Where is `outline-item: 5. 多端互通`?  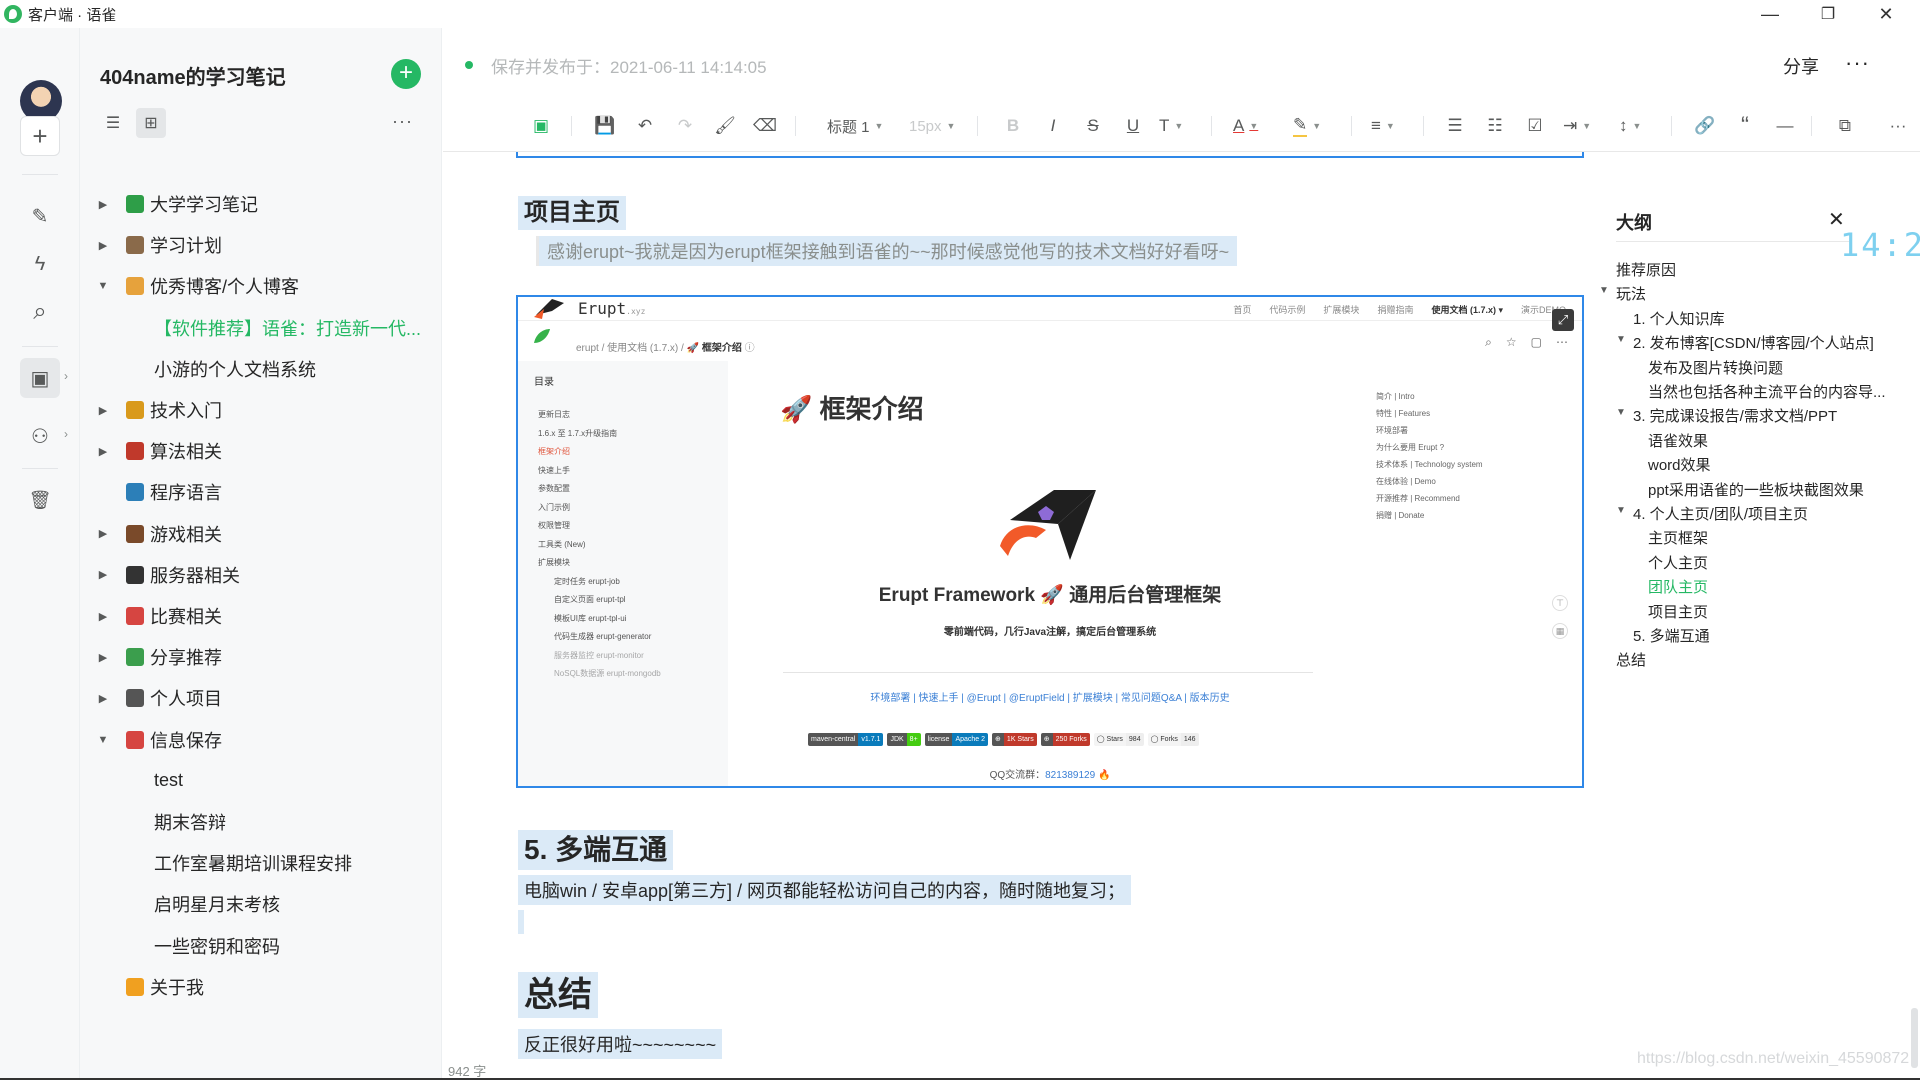 outline-item: 5. 多端互通 is located at coordinates (1671, 635).